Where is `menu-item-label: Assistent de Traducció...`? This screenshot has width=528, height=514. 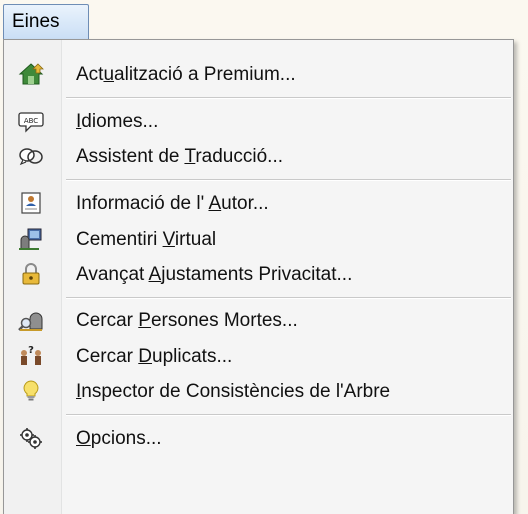 menu-item-label: Assistent de Traducció... is located at coordinates (179, 156).